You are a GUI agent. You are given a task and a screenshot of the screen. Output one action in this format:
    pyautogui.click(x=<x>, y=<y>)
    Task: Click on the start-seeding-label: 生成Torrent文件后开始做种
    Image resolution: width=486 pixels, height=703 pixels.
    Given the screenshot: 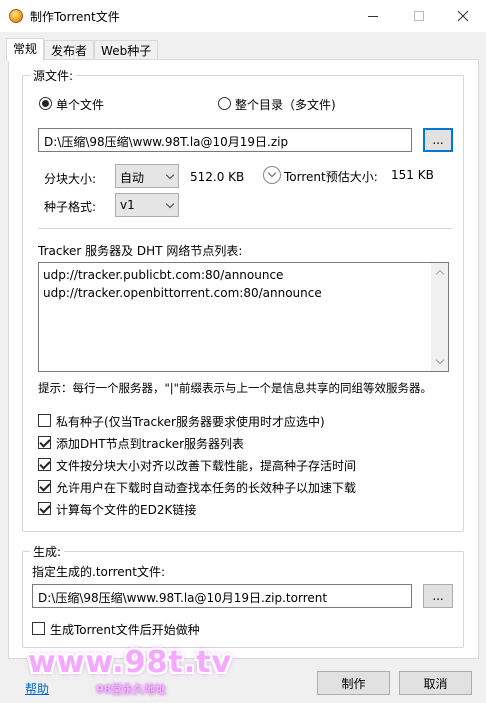 What is the action you would take?
    pyautogui.click(x=125, y=629)
    